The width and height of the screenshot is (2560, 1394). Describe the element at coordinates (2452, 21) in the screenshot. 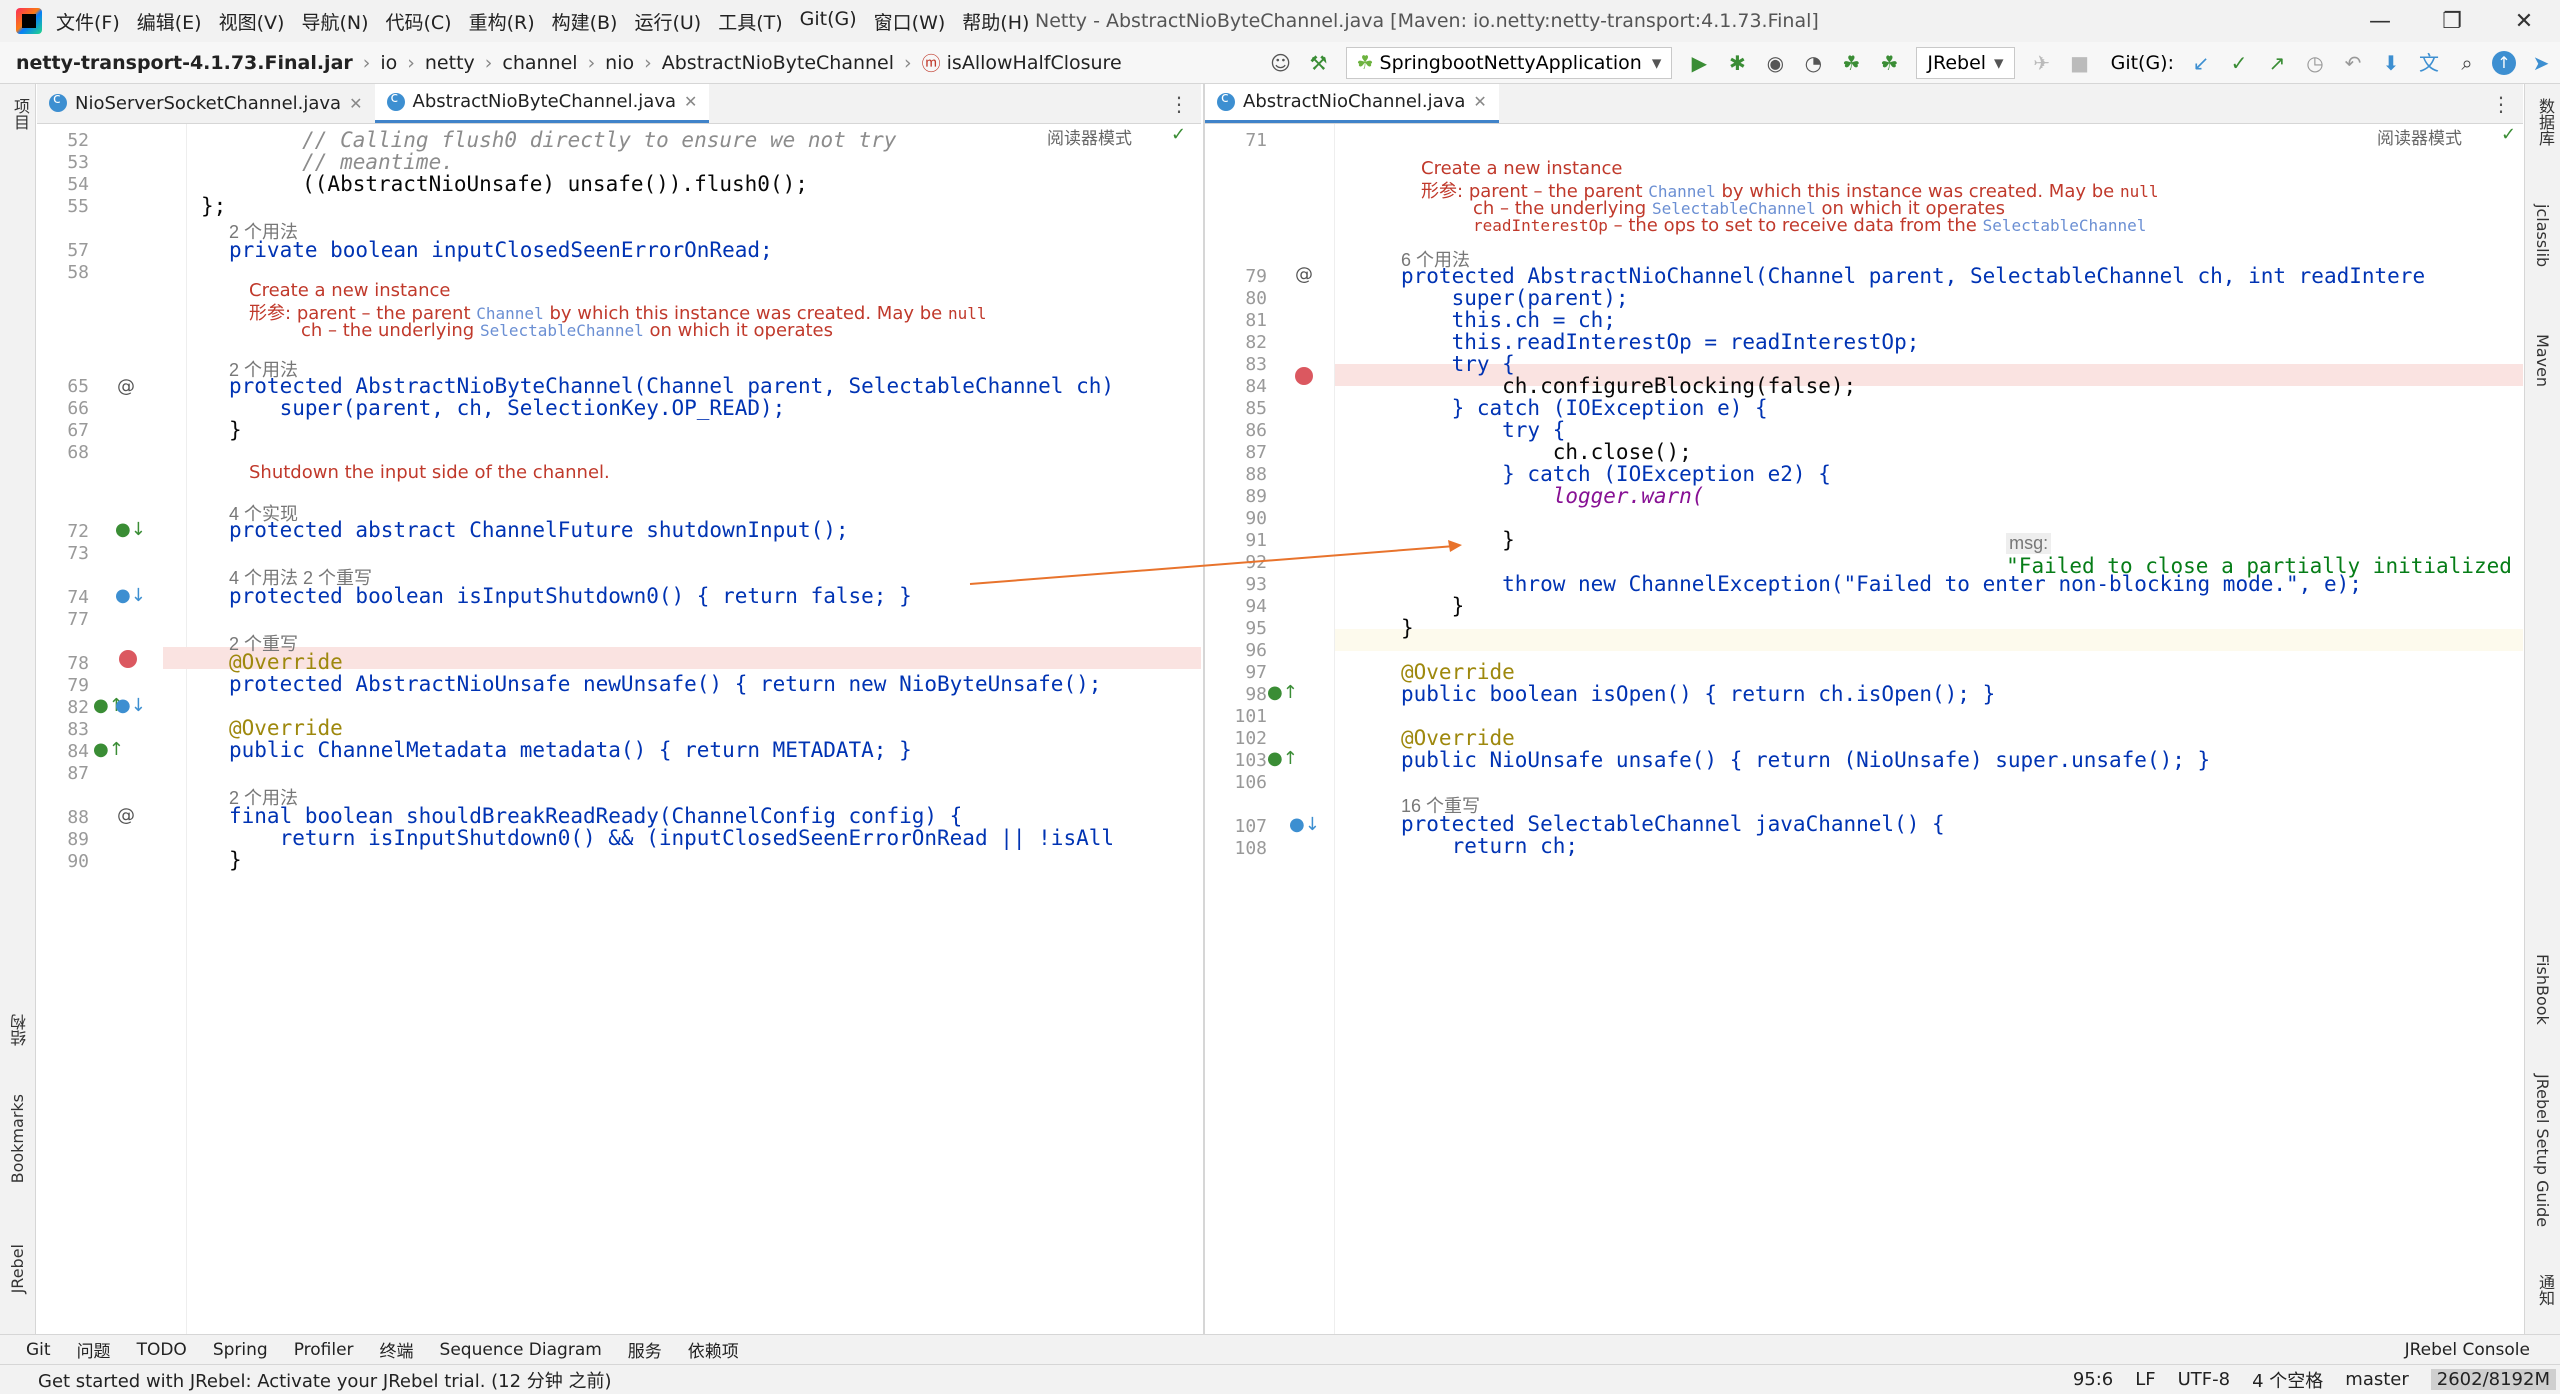

I see `maximize-icon: ❐` at that location.